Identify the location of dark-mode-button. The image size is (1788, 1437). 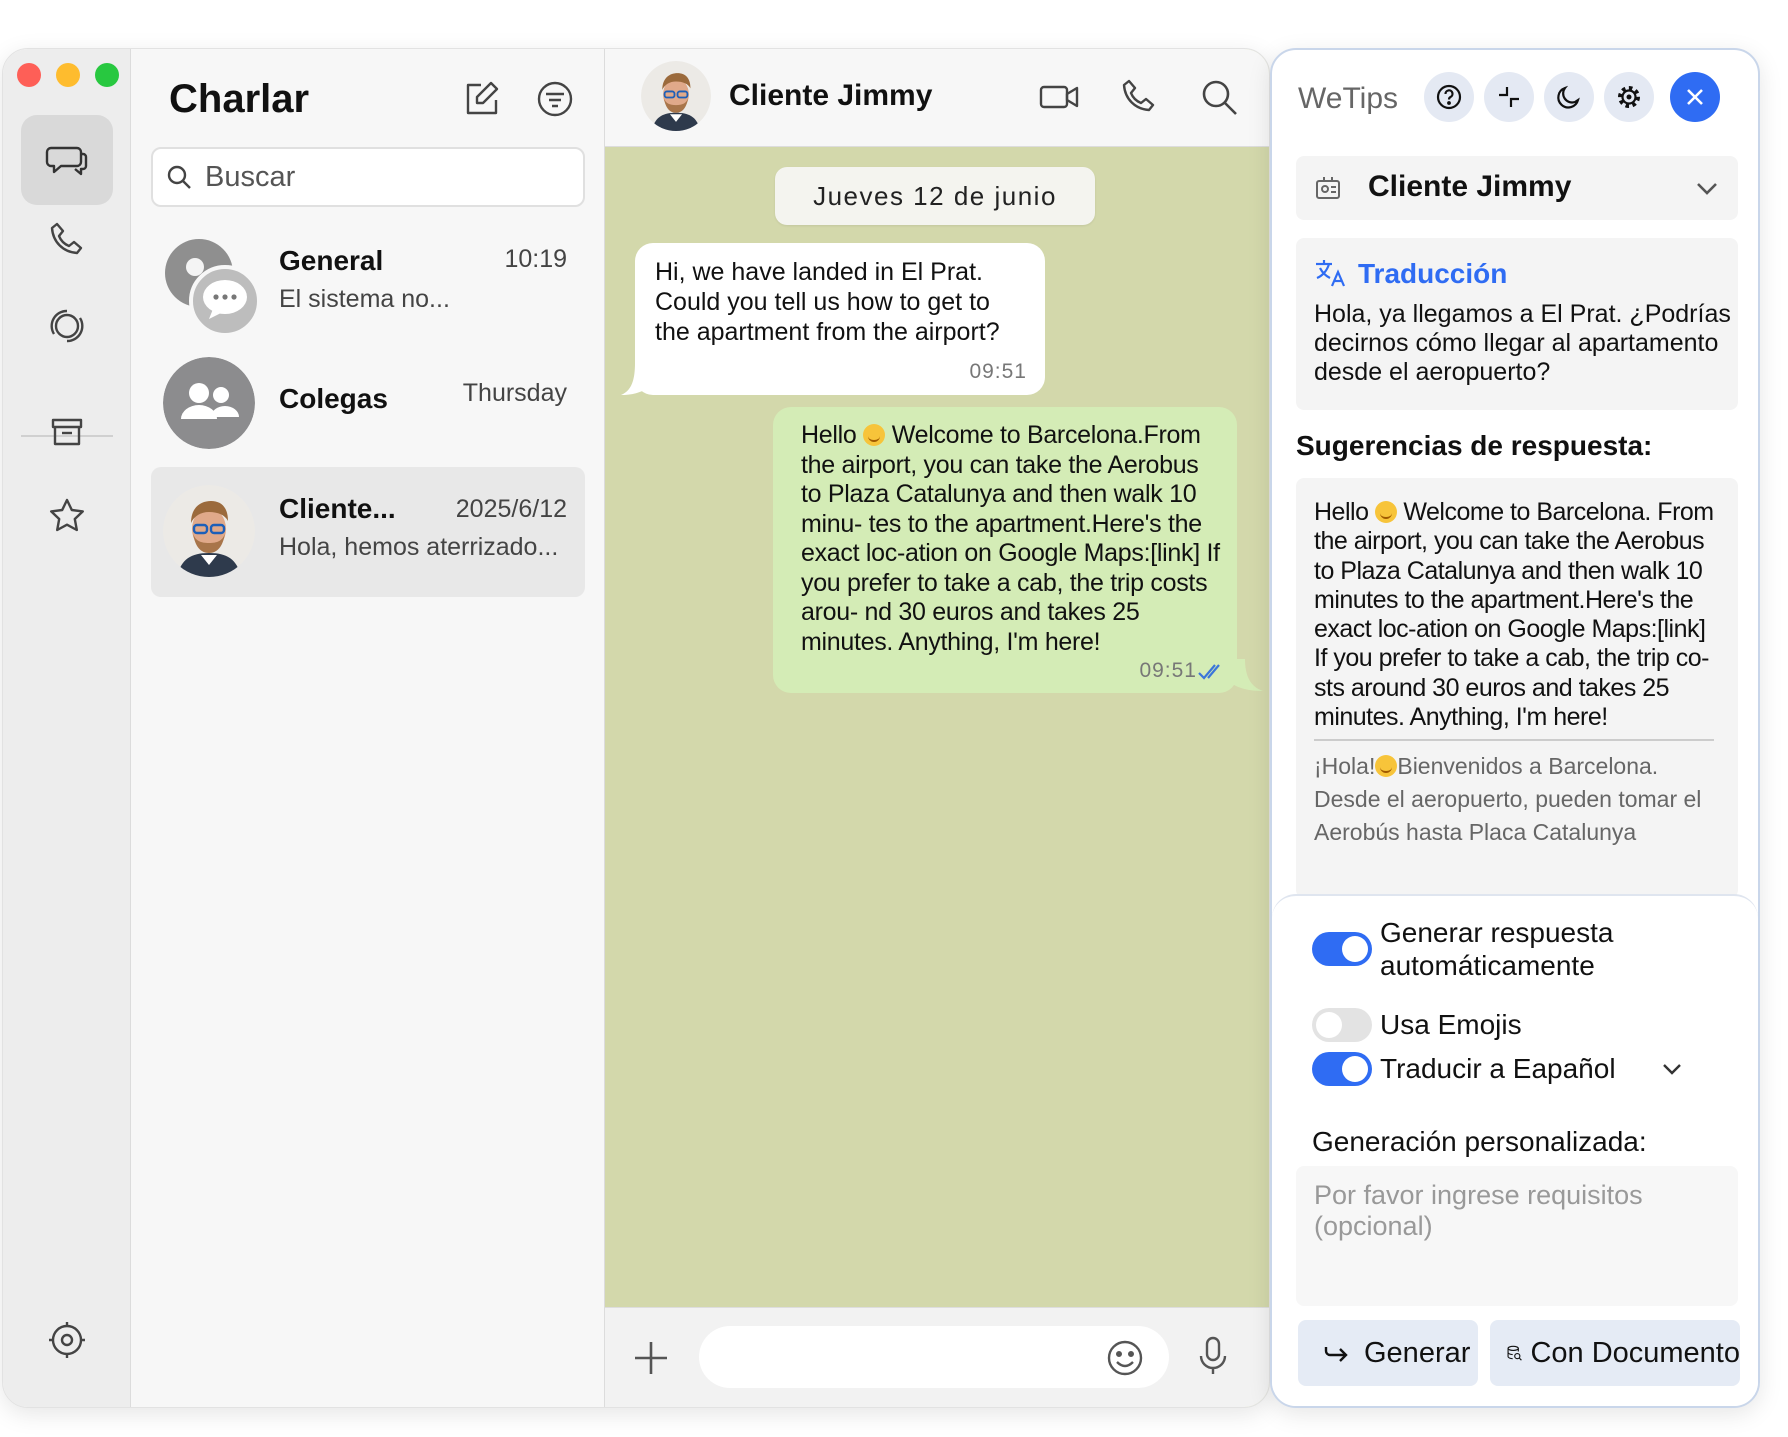
(1569, 97).